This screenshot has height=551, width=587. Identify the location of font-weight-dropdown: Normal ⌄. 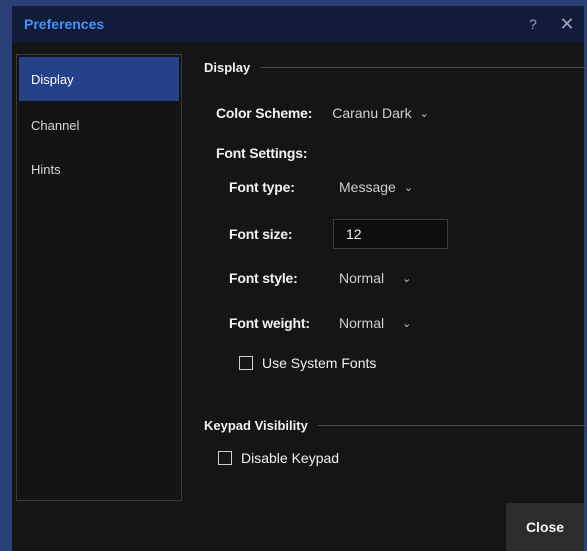
(375, 323).